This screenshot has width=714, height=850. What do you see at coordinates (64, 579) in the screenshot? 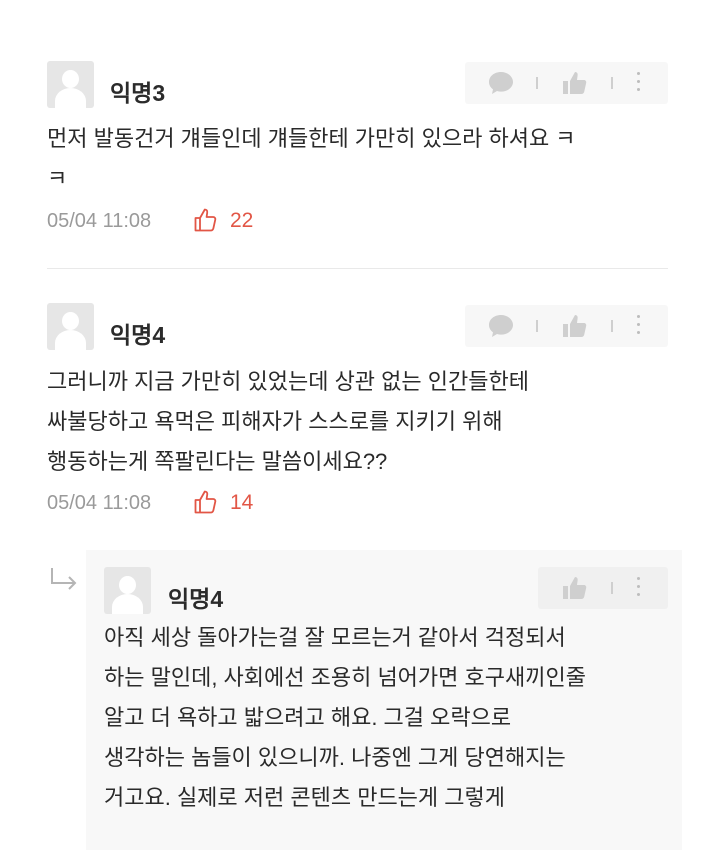
I see `reply-arrow-icon` at bounding box center [64, 579].